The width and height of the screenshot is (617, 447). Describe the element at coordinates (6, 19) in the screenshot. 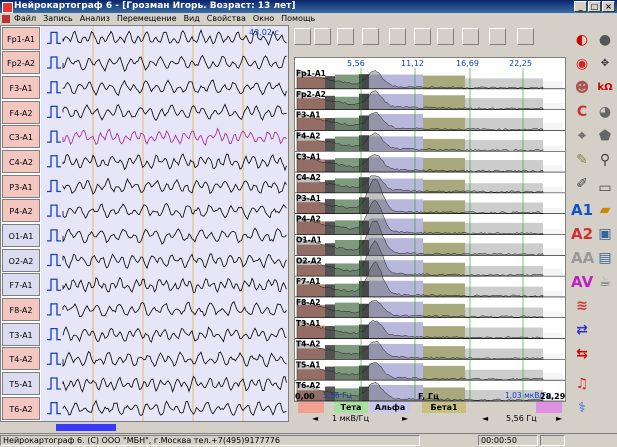

I see `document-icon` at that location.